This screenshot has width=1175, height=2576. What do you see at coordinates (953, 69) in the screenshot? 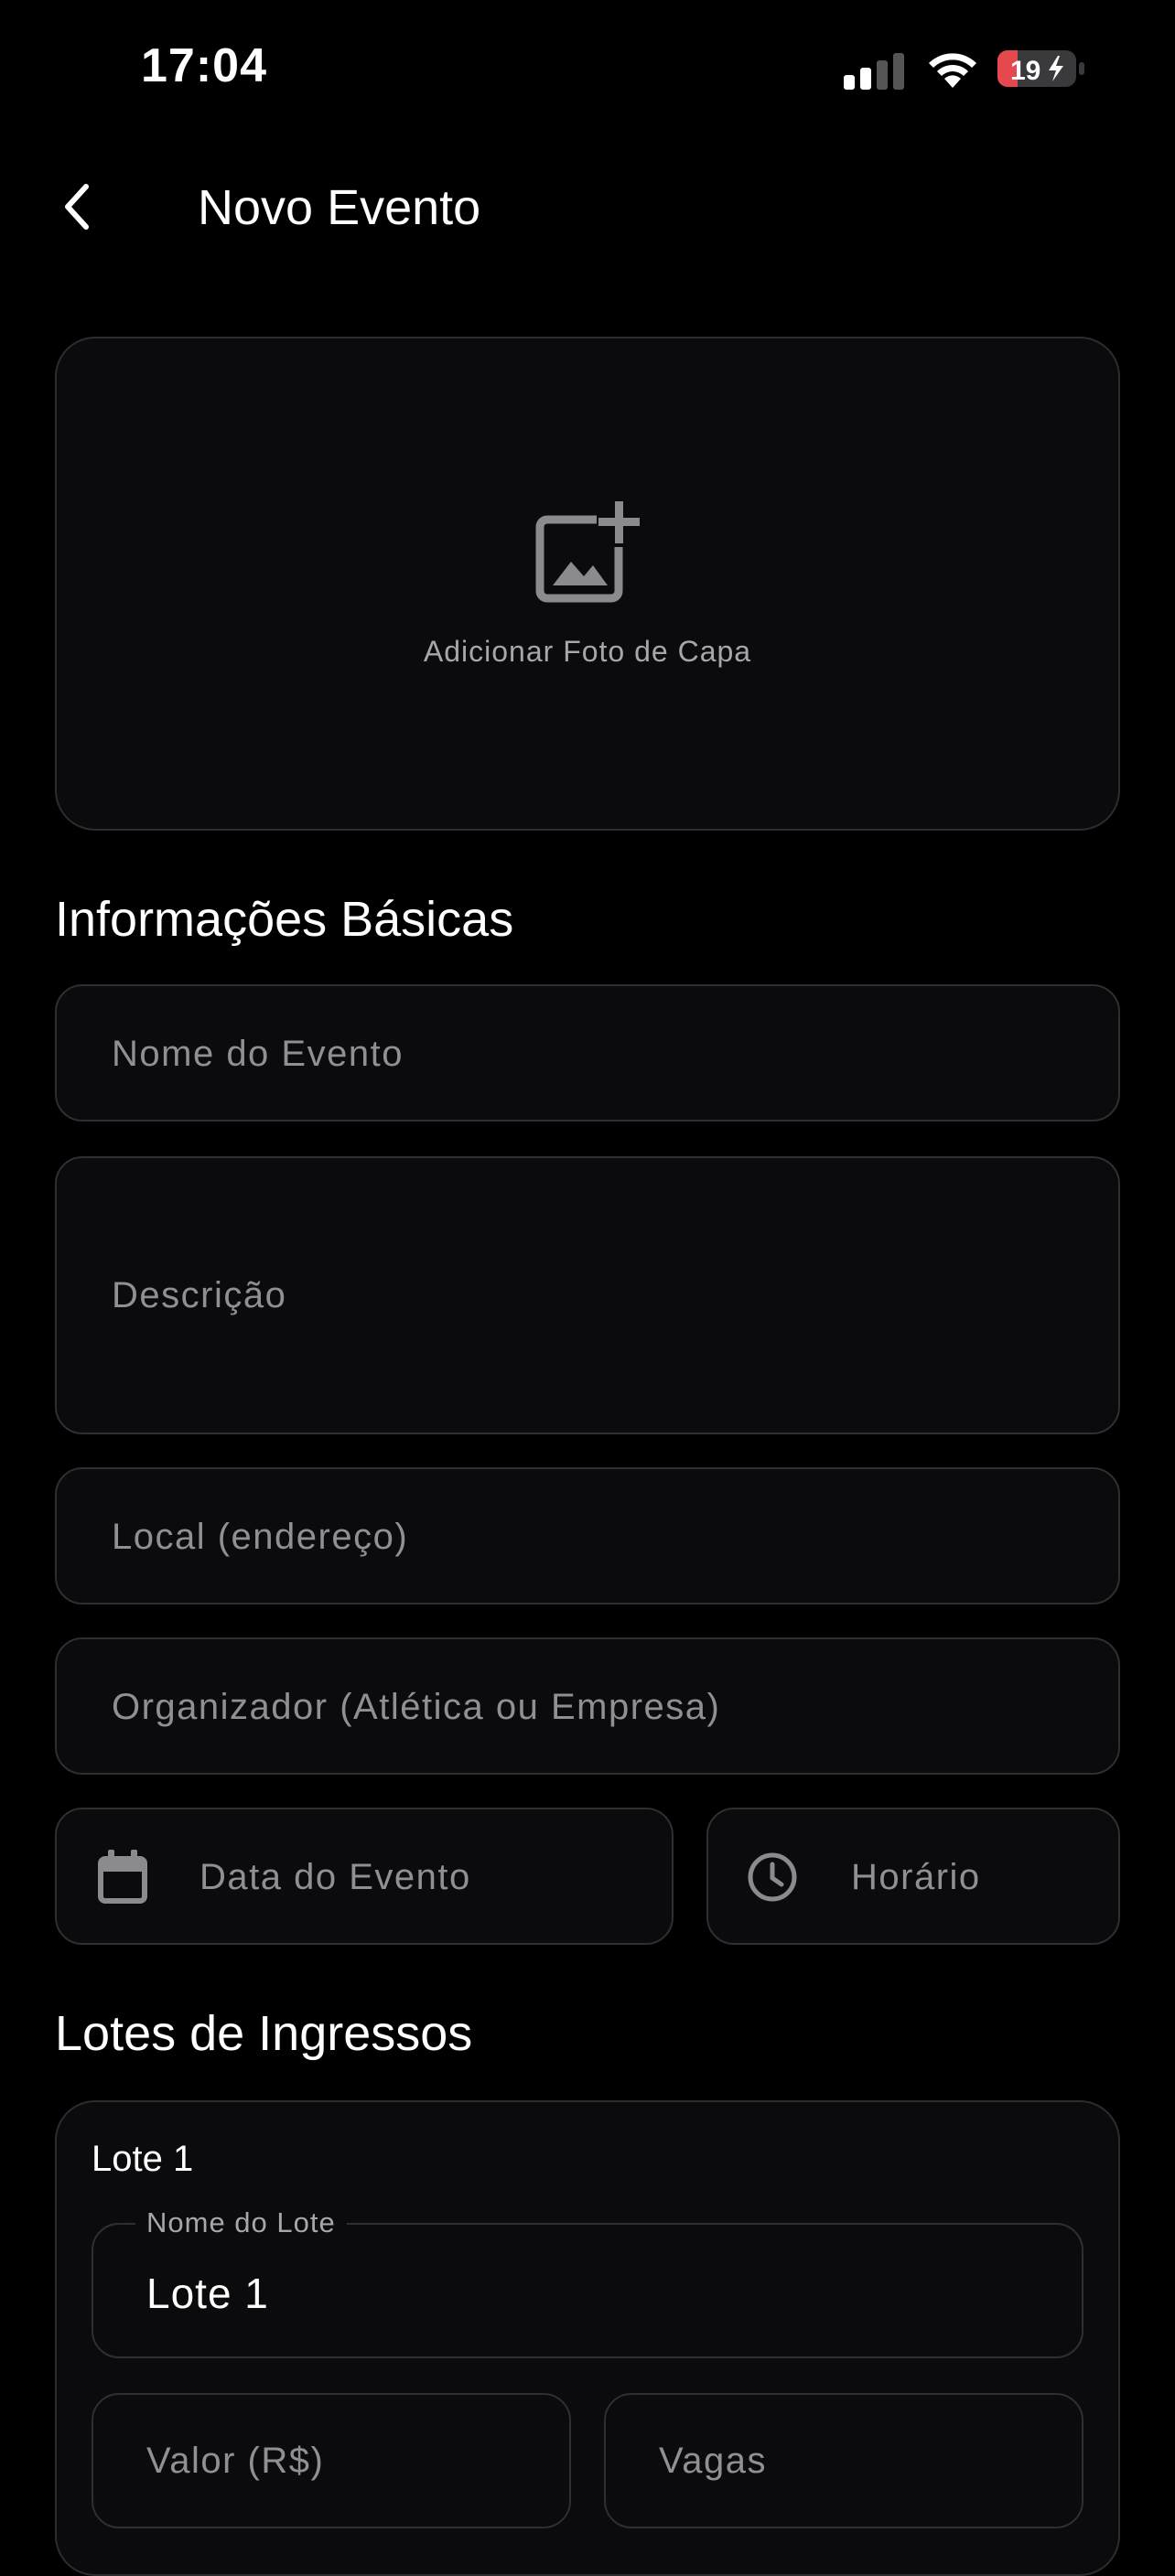
I see `wifi-icon` at bounding box center [953, 69].